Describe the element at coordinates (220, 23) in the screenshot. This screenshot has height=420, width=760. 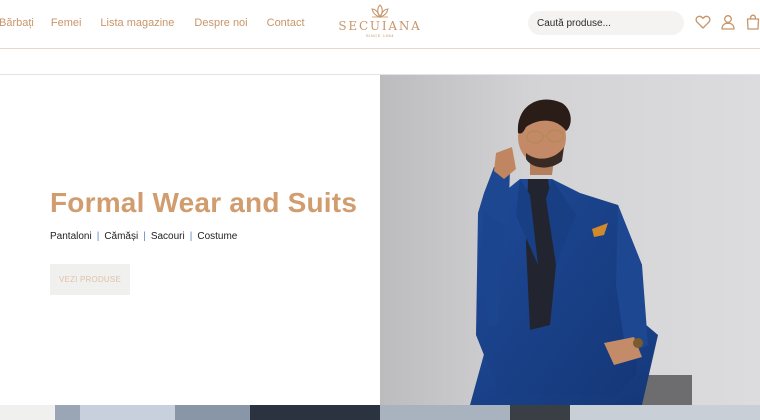
I see `nav-item-despre-noi: Despre noi` at that location.